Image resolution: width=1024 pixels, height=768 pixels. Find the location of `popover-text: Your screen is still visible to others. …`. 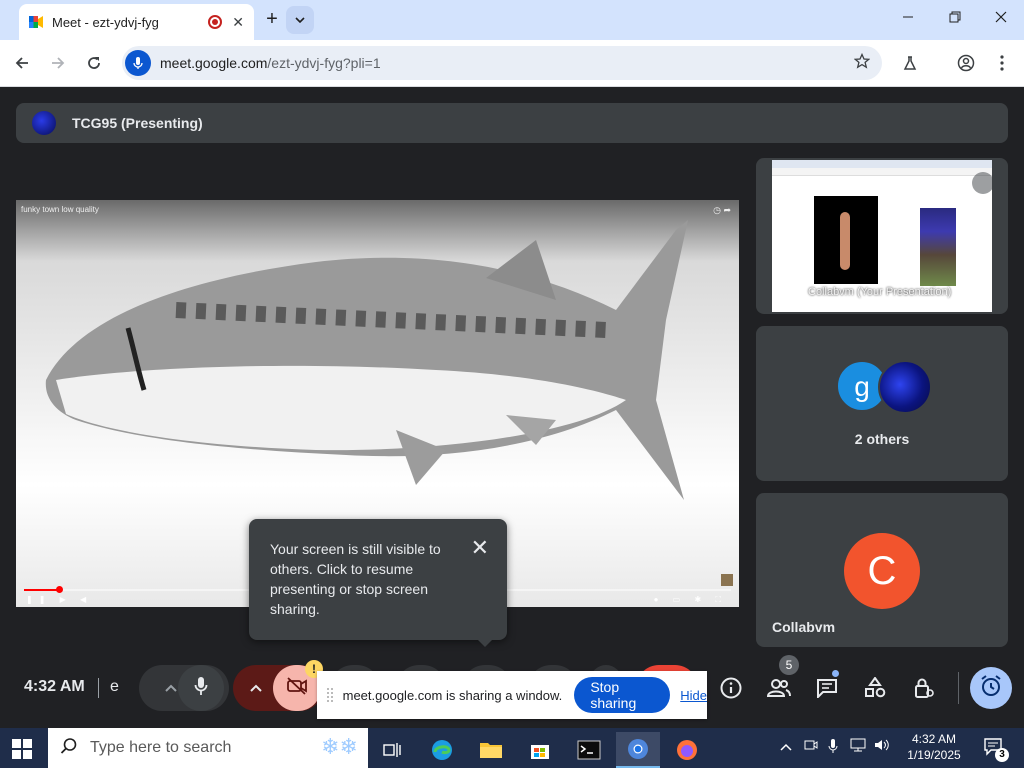

popover-text: Your screen is still visible to others. … is located at coordinates (355, 579).